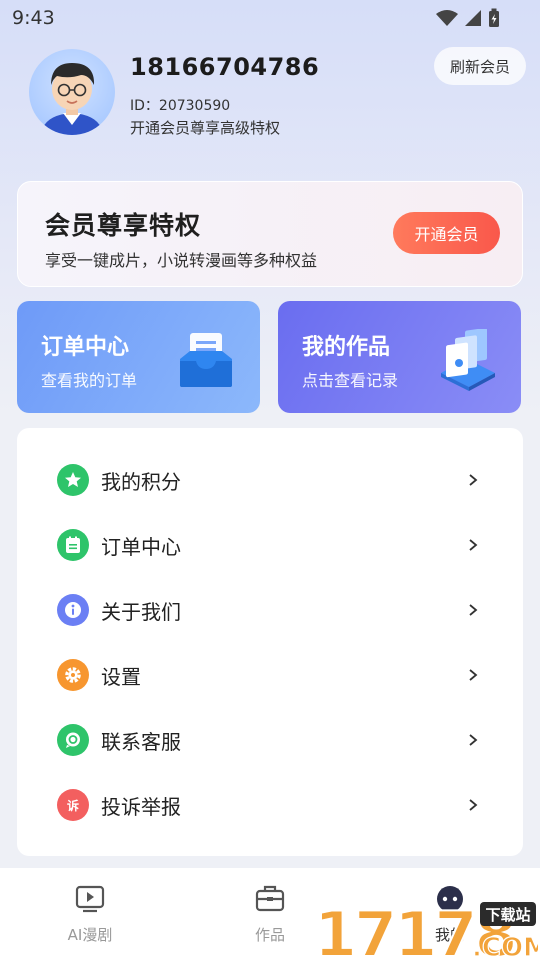 The image size is (540, 960). Describe the element at coordinates (121, 676) in the screenshot. I see `menu-item-label: 设置` at that location.